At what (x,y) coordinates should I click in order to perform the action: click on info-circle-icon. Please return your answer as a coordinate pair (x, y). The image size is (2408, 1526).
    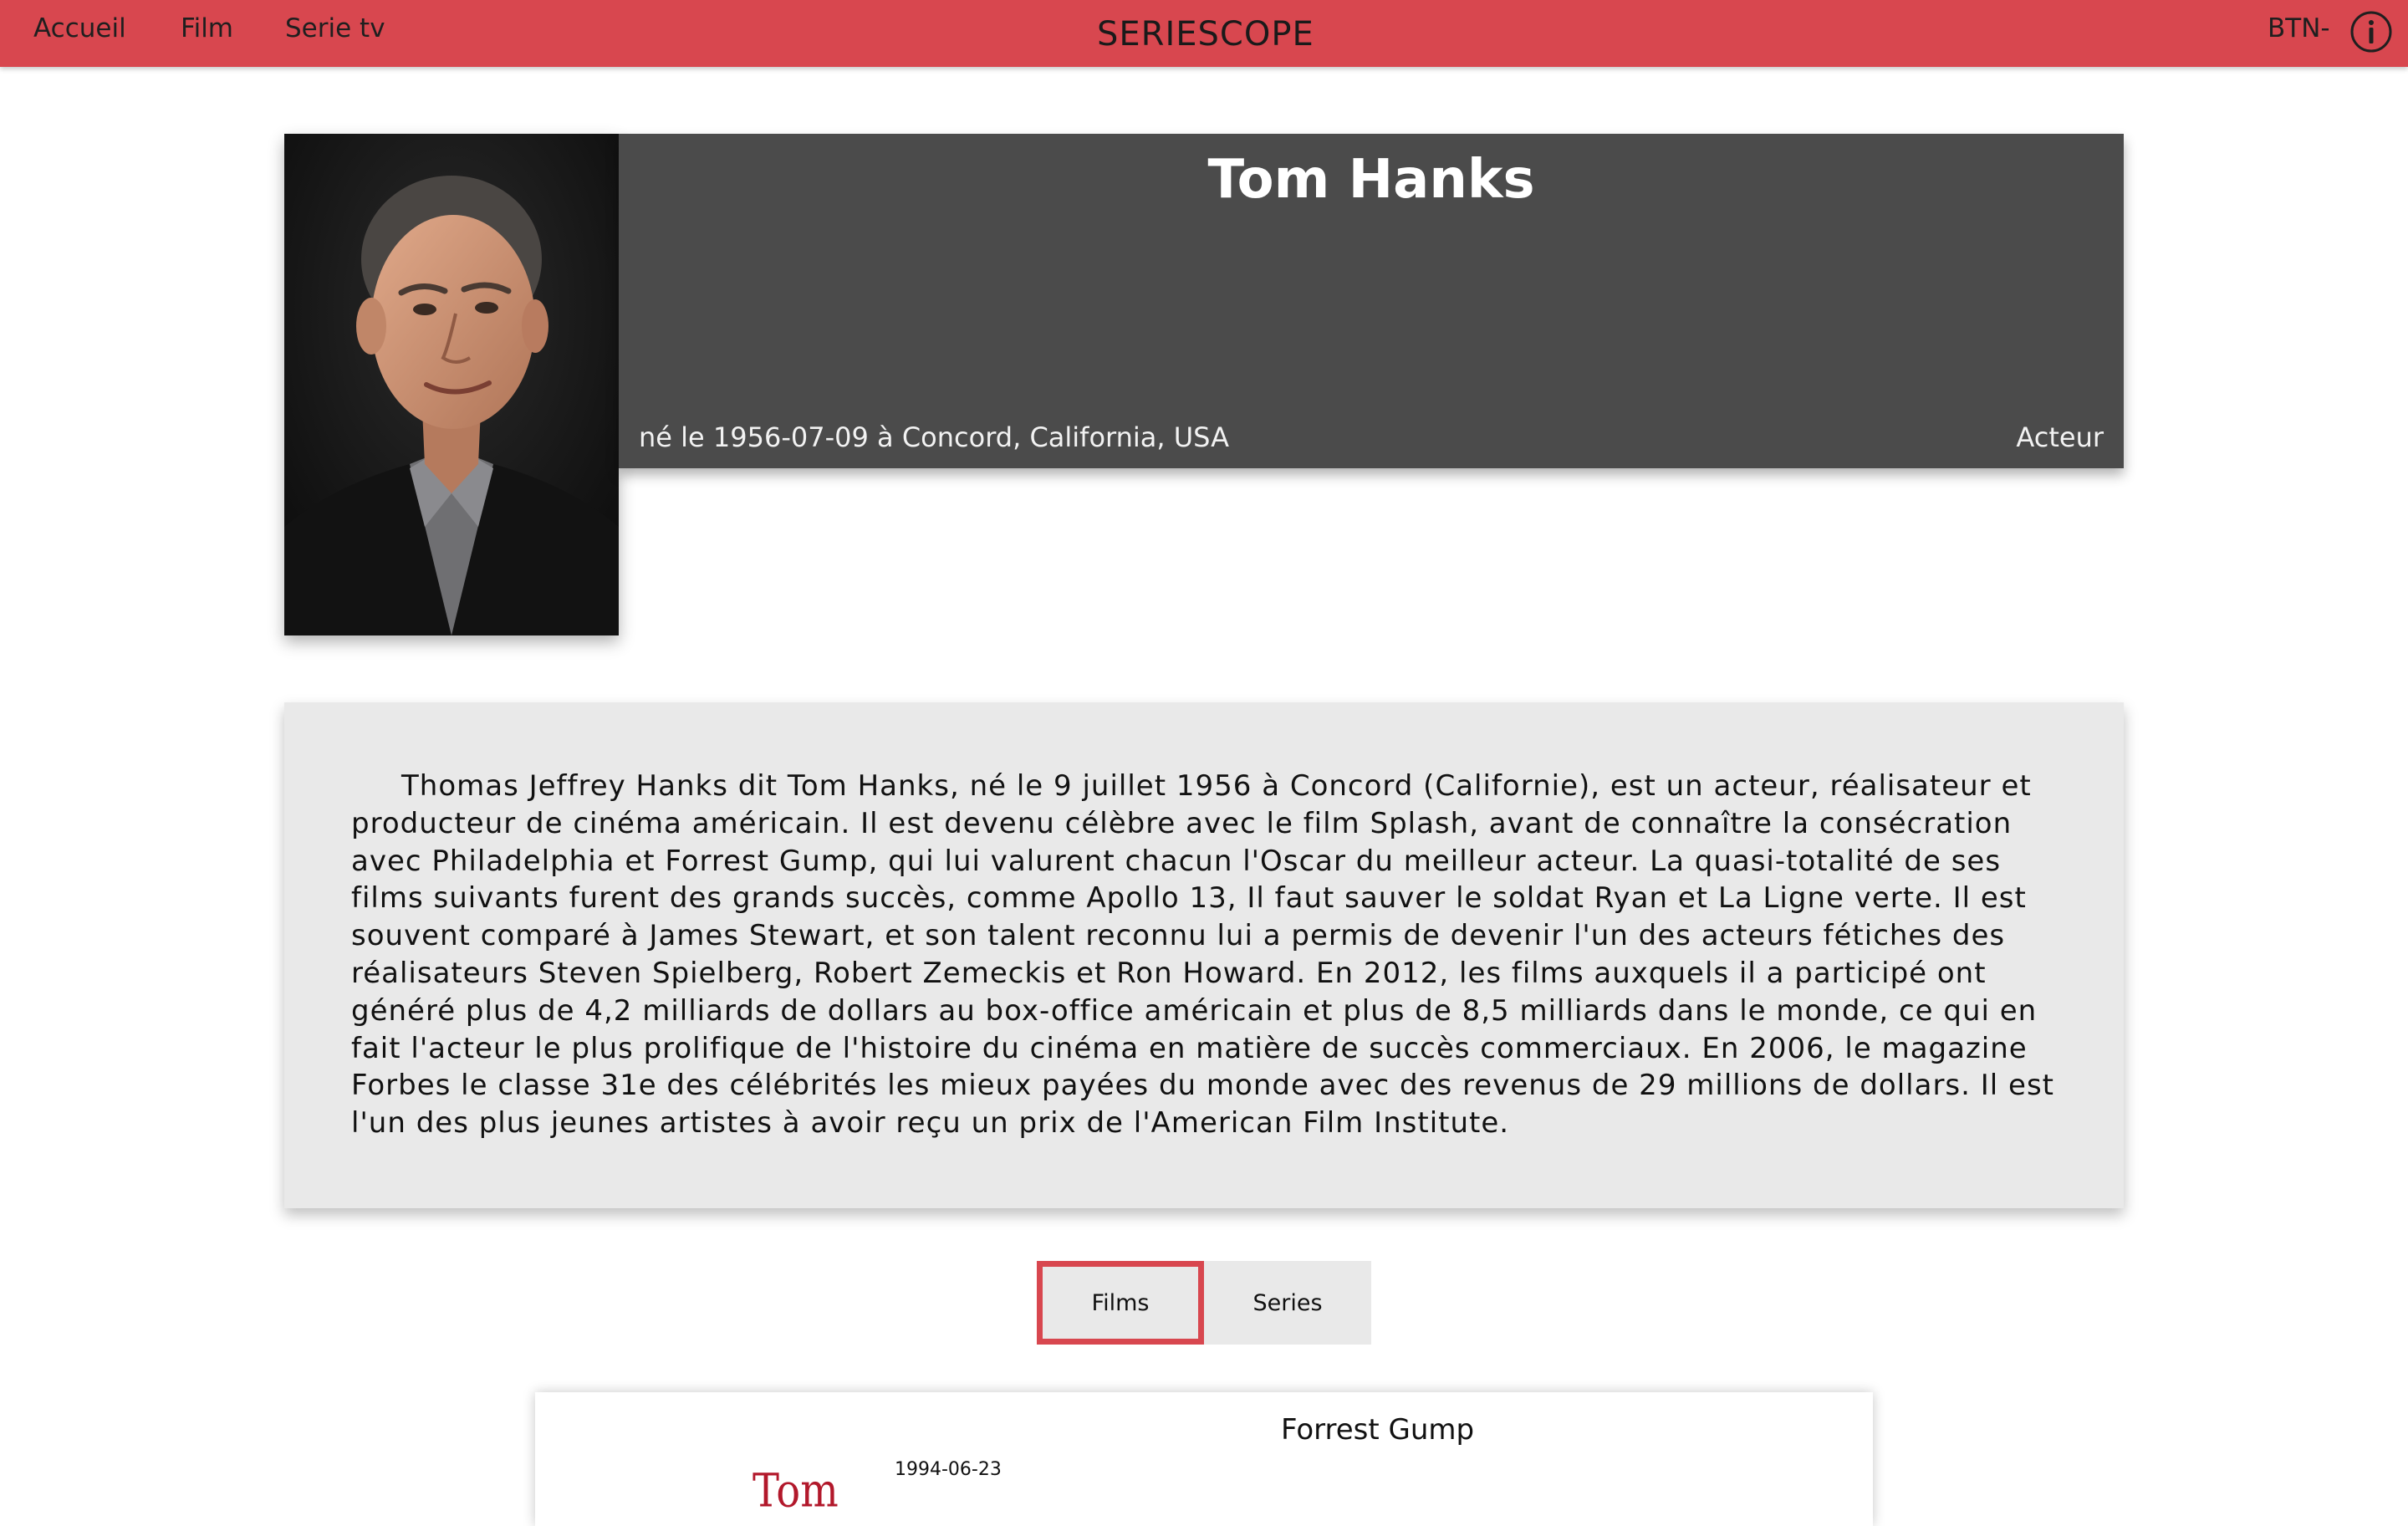
    Looking at the image, I should click on (2371, 32).